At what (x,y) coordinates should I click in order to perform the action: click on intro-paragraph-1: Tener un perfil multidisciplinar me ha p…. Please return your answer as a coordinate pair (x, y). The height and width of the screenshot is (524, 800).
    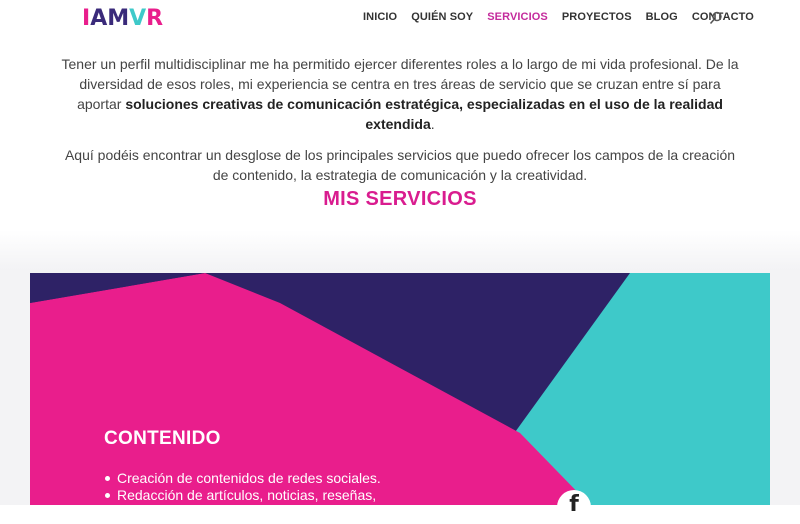
    Looking at the image, I should click on (400, 94).